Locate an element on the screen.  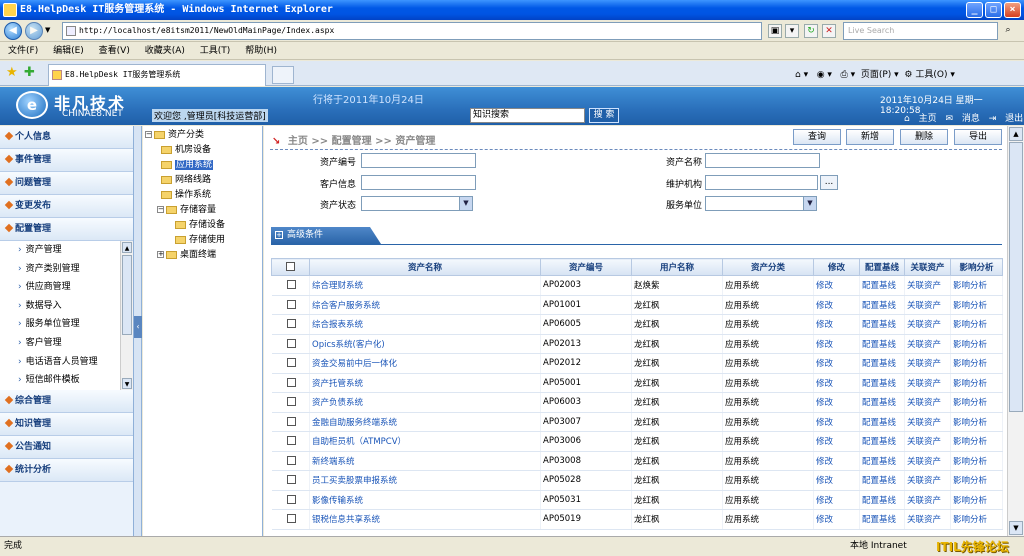
scroll-up-icon: ▲ is located at coordinates (127, 247).